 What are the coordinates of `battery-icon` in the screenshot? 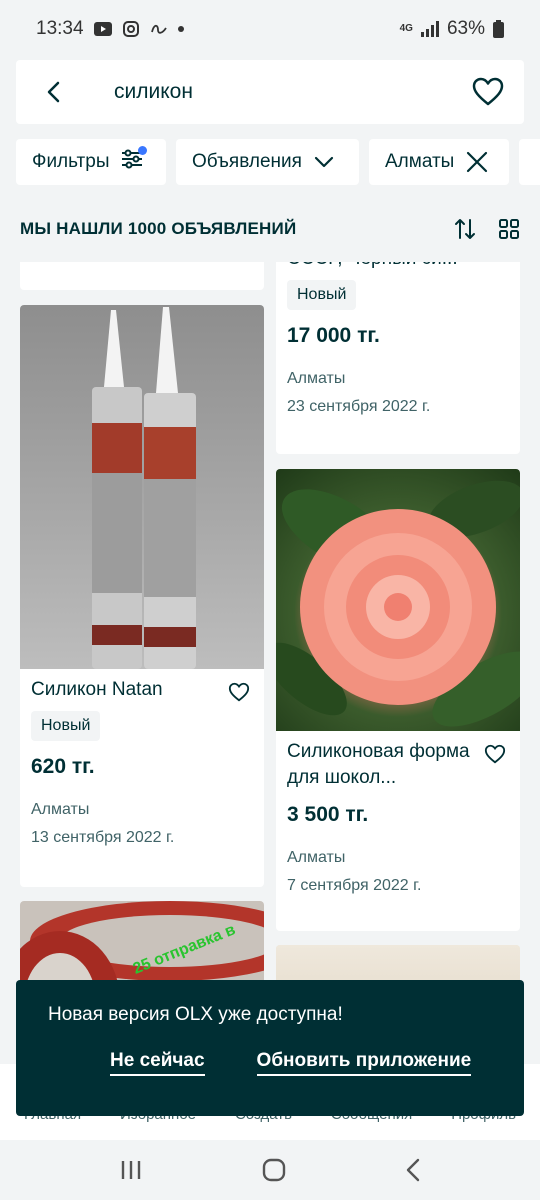 It's located at (498, 29).